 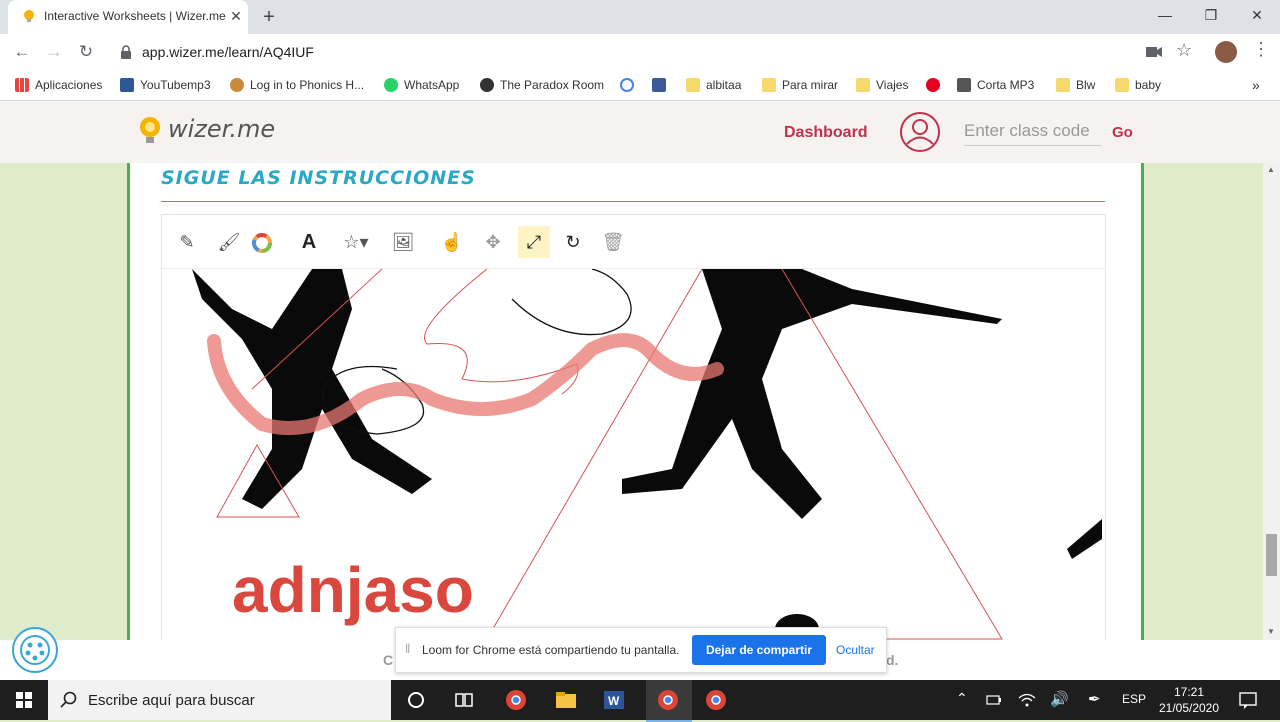 What do you see at coordinates (542, 85) in the screenshot?
I see `bookmark-paradox-room: The Paradox Room` at bounding box center [542, 85].